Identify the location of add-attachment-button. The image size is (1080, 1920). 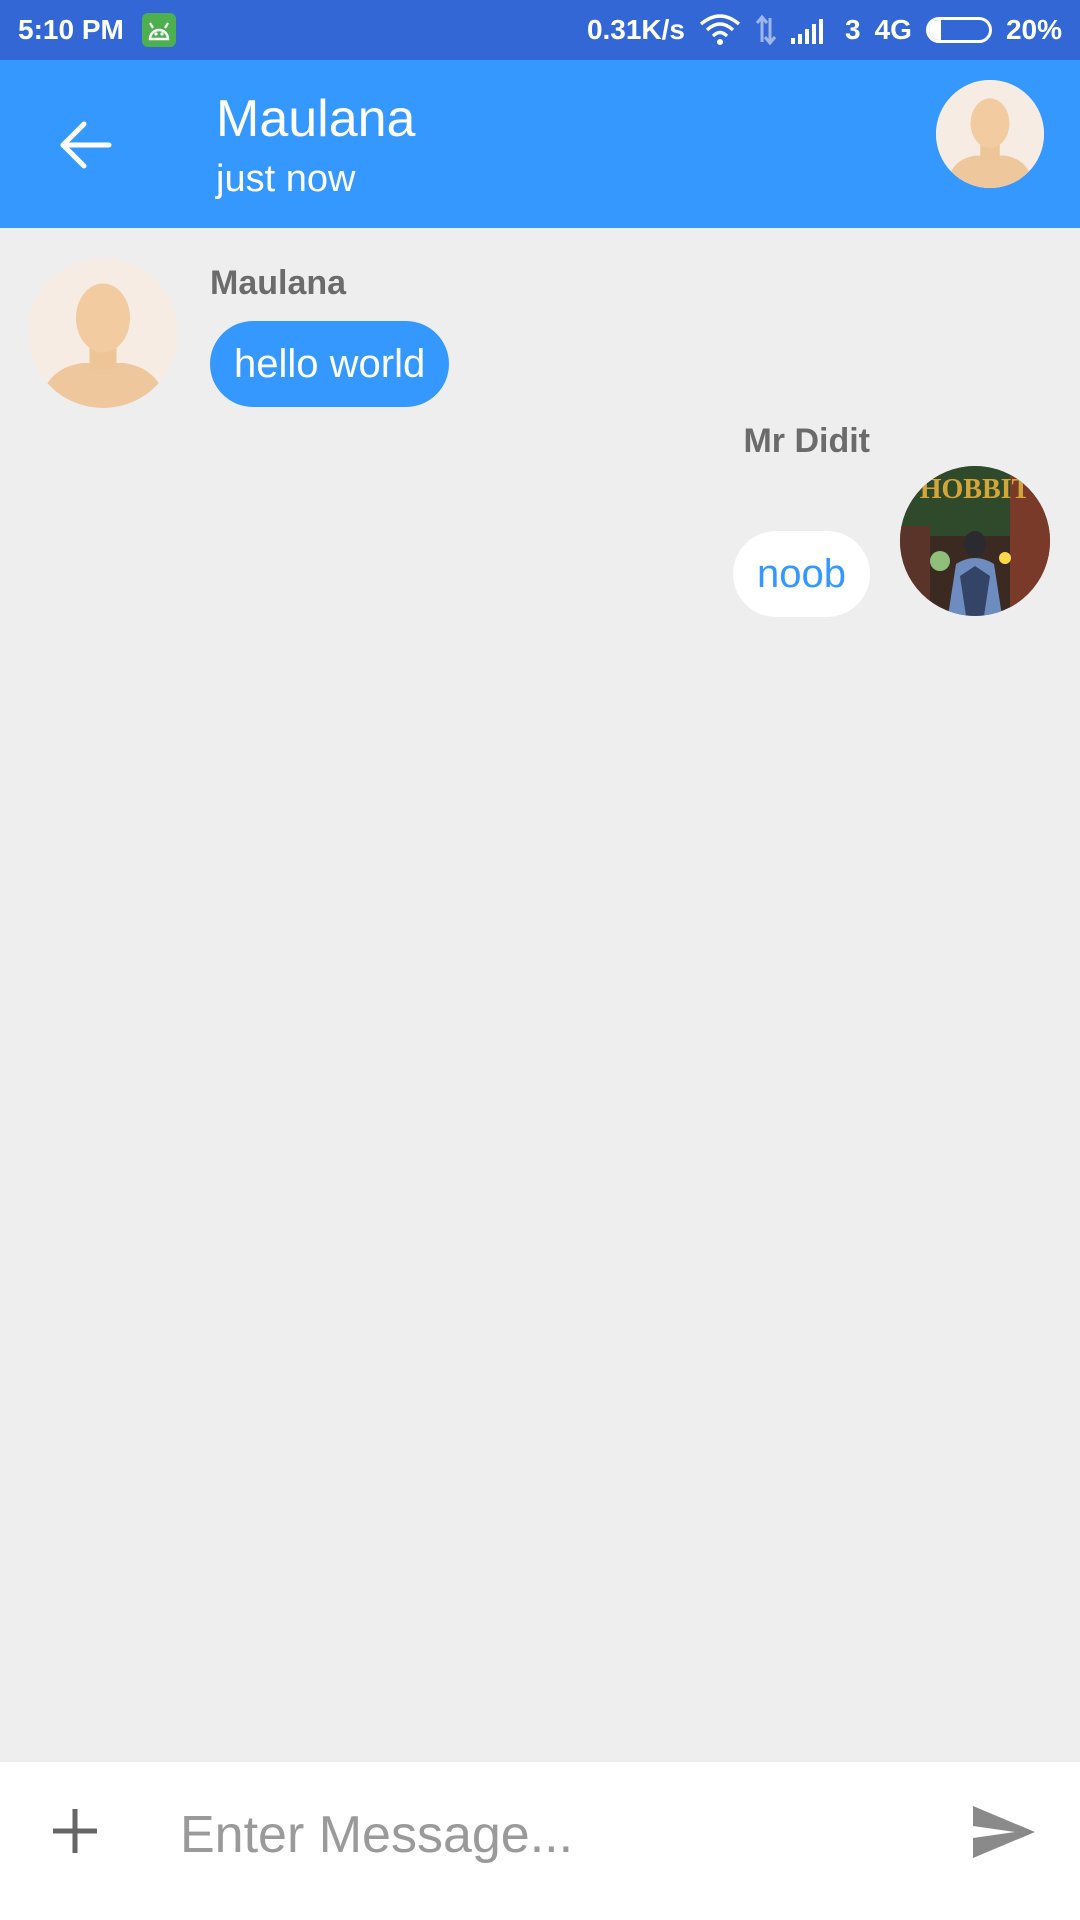
(75, 1831).